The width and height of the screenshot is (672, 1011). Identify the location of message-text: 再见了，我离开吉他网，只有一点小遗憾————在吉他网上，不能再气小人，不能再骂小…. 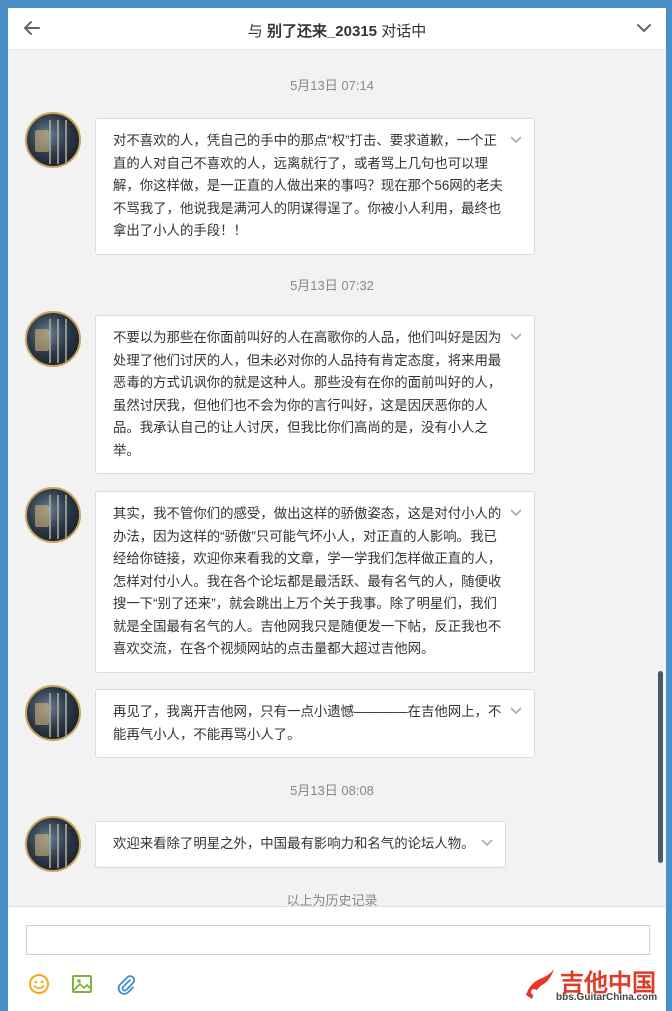
(307, 723).